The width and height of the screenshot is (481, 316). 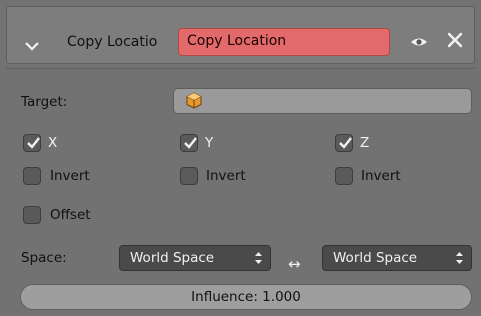 I want to click on space-label: Space:, so click(x=44, y=258).